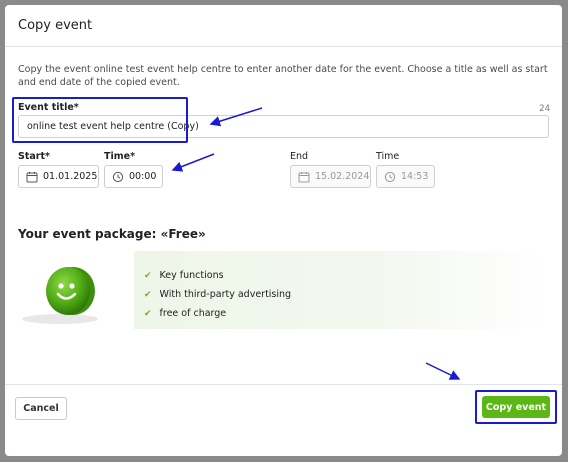 The width and height of the screenshot is (568, 462). What do you see at coordinates (60, 295) in the screenshot?
I see `smiley-ball-icon` at bounding box center [60, 295].